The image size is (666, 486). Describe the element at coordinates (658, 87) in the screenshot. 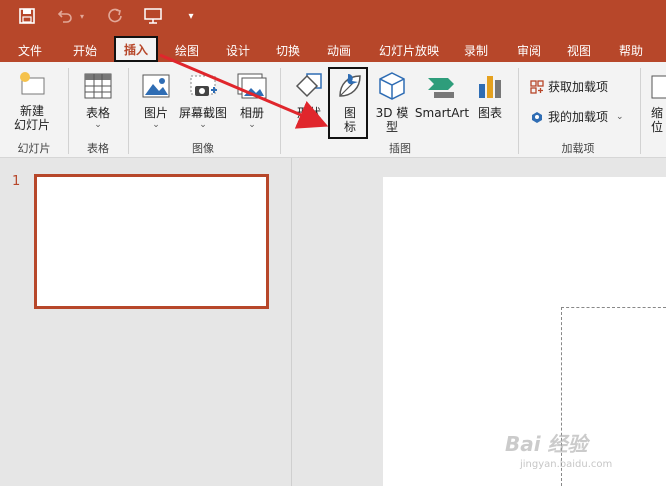

I see `zoom-icon` at that location.